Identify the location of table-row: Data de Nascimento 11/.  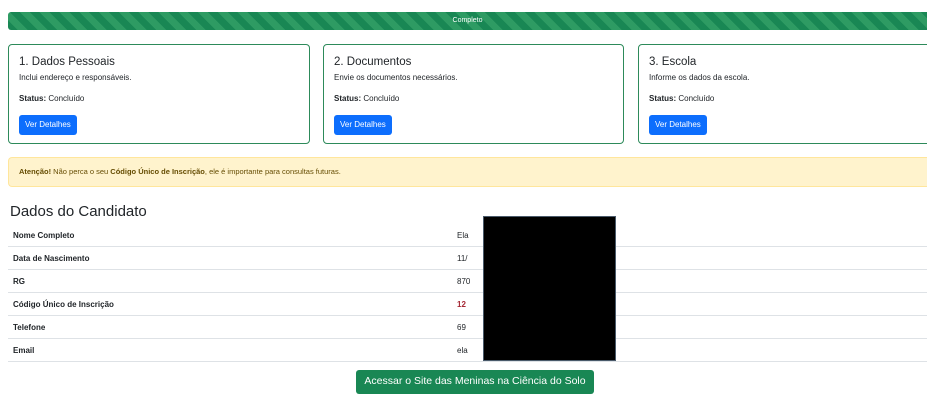
(467, 258).